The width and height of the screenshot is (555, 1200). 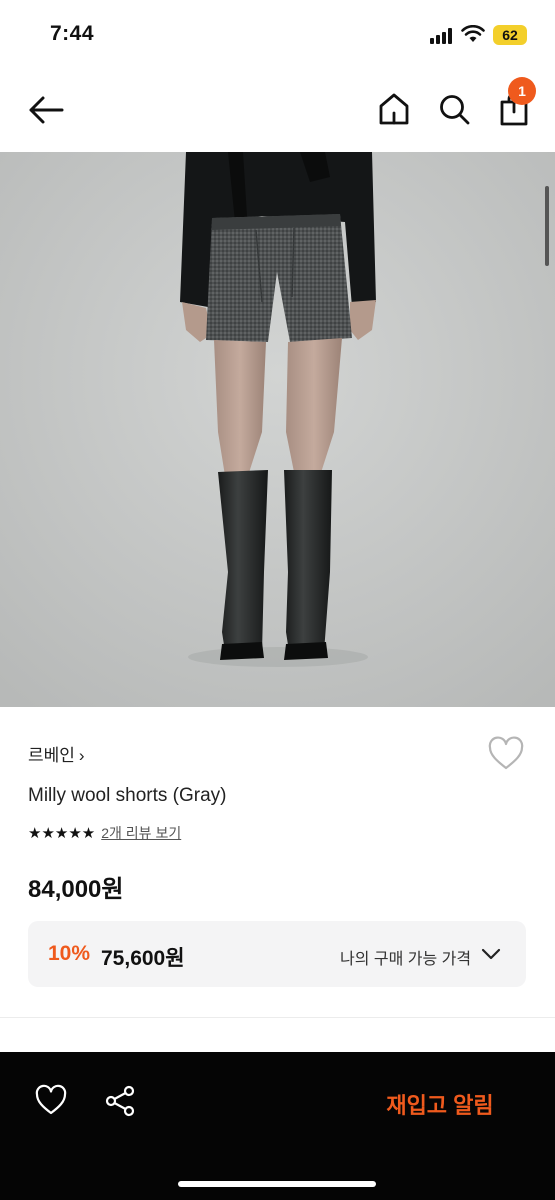 What do you see at coordinates (277, 1017) in the screenshot?
I see `section-divider` at bounding box center [277, 1017].